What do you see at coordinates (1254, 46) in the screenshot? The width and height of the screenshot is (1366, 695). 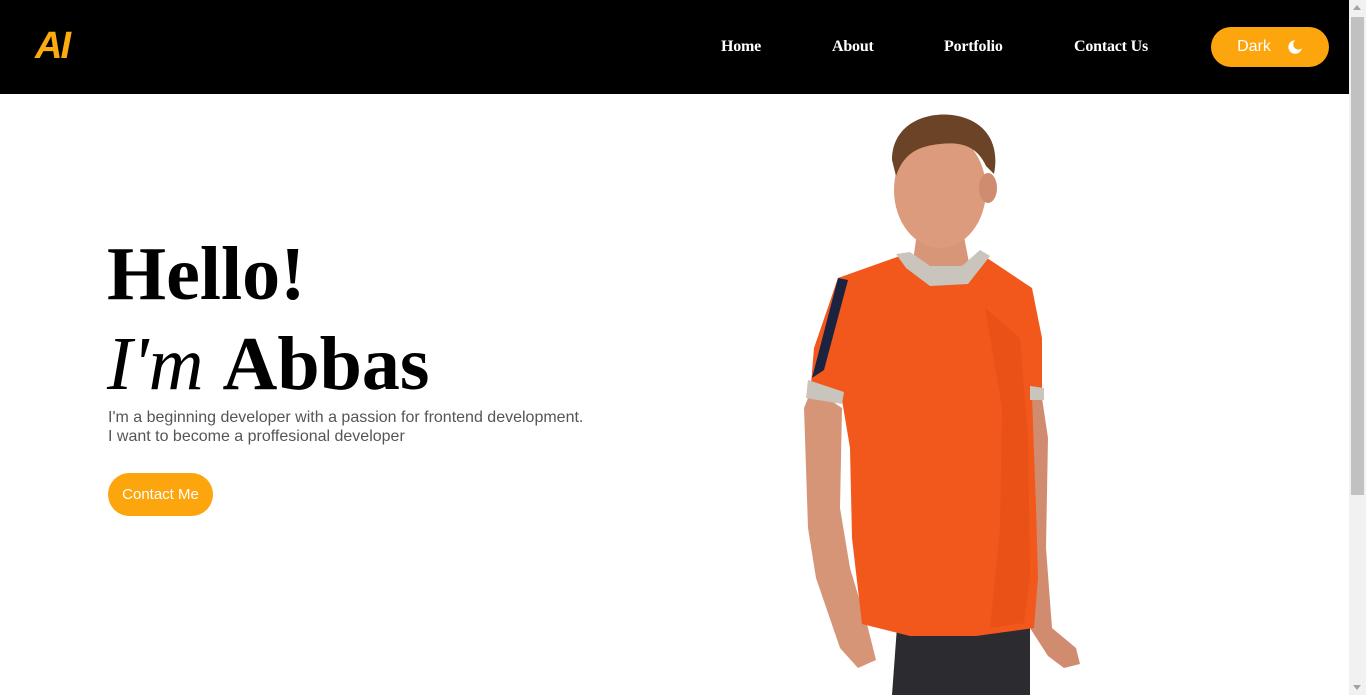 I see `dark-mode-label: Dark` at bounding box center [1254, 46].